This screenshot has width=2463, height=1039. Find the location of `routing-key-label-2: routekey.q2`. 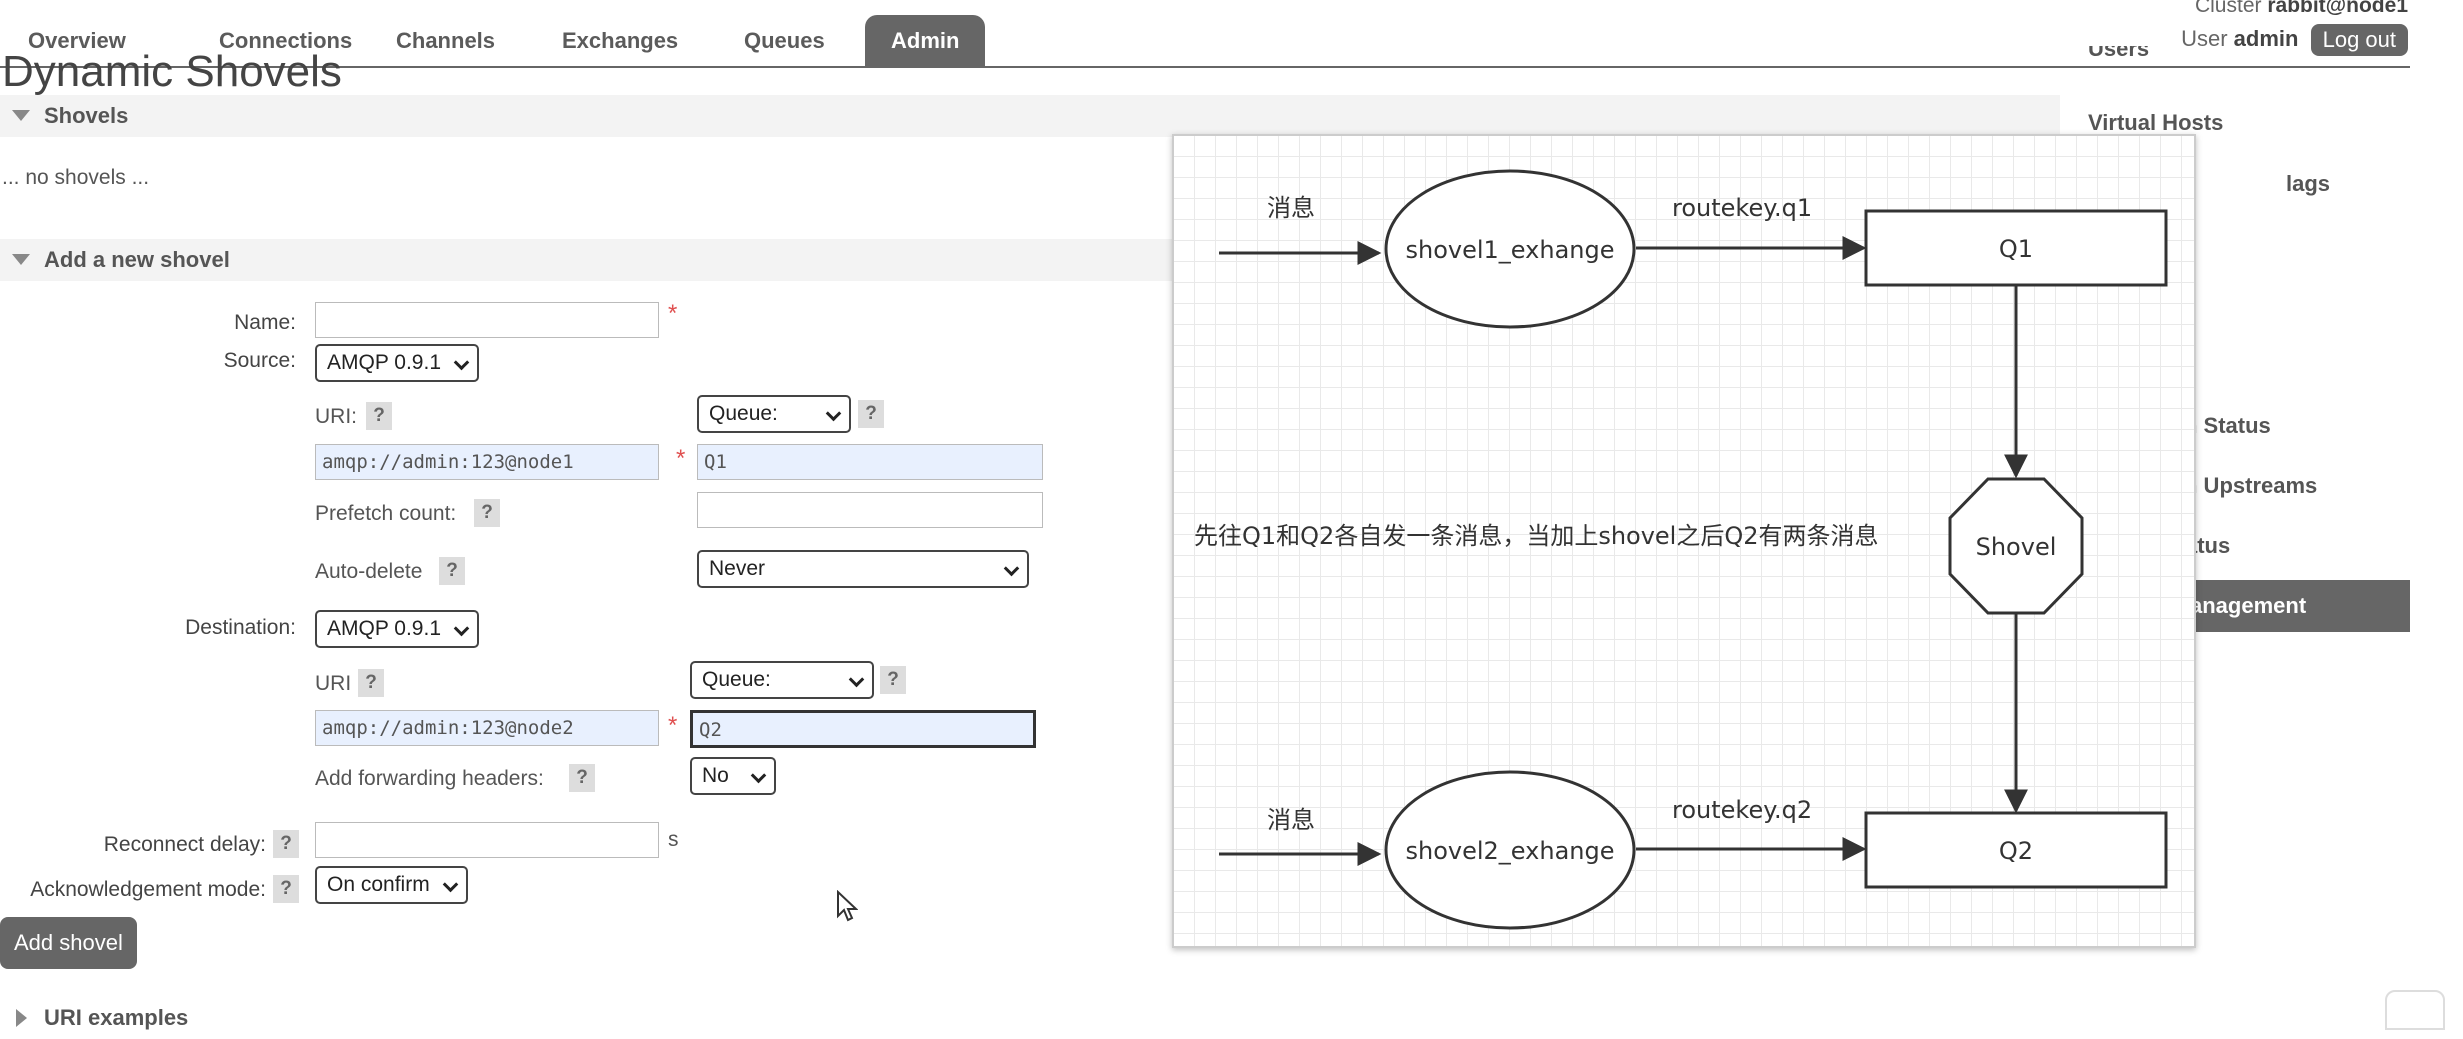

routing-key-label-2: routekey.q2 is located at coordinates (1742, 810).